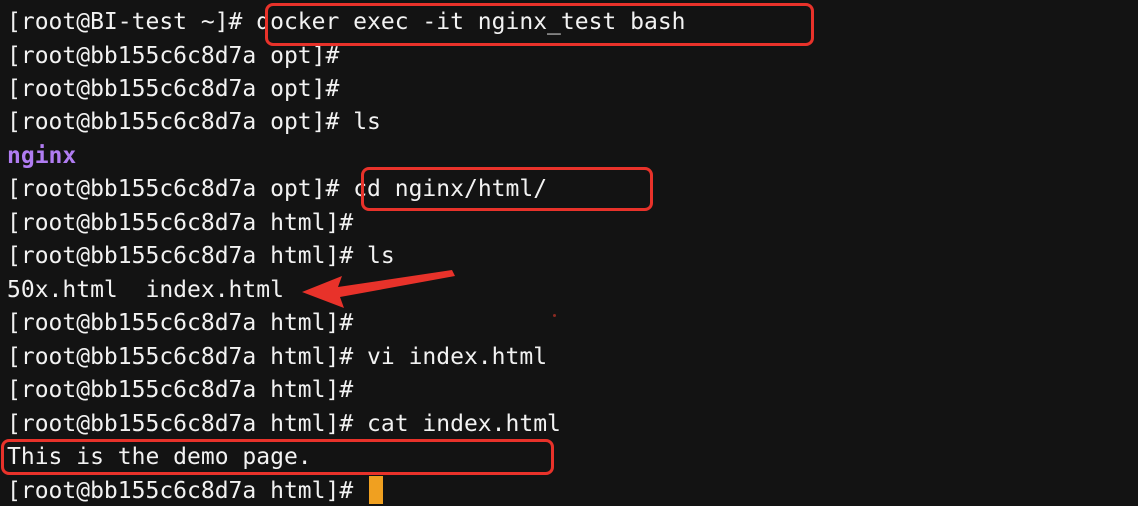 This screenshot has width=1138, height=506. What do you see at coordinates (554, 315) in the screenshot?
I see `stray-mark` at bounding box center [554, 315].